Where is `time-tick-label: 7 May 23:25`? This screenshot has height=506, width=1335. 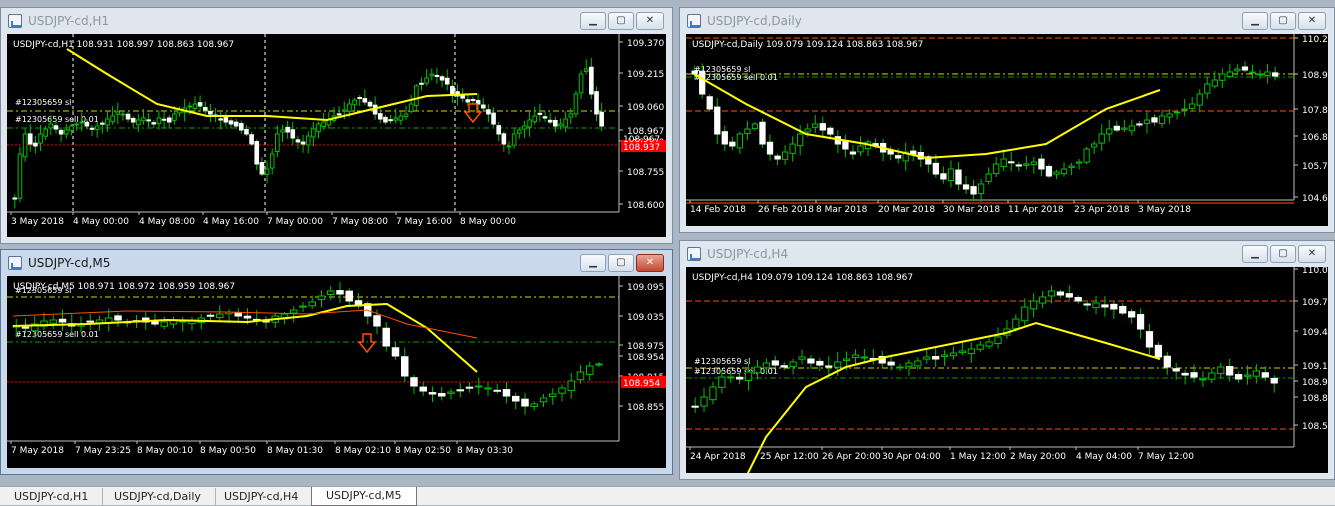
time-tick-label: 7 May 23:25 is located at coordinates (103, 451).